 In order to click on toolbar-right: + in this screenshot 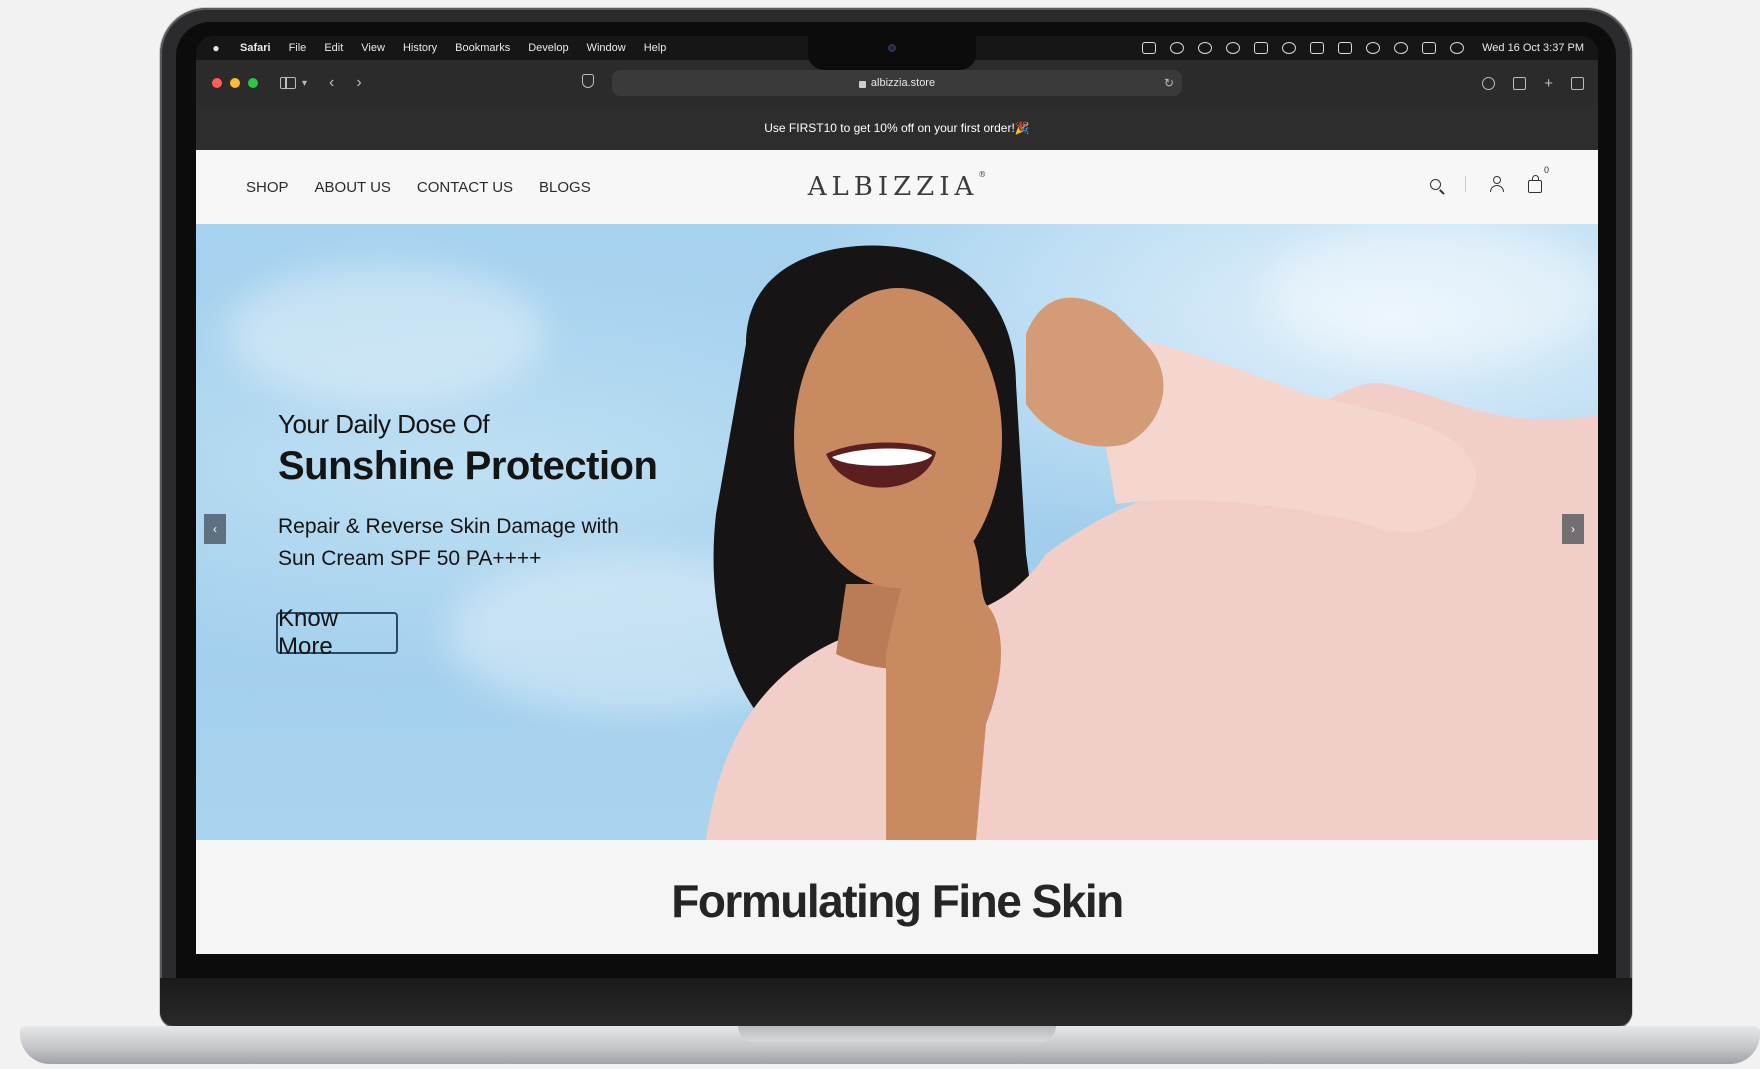, I will do `click(1533, 83)`.